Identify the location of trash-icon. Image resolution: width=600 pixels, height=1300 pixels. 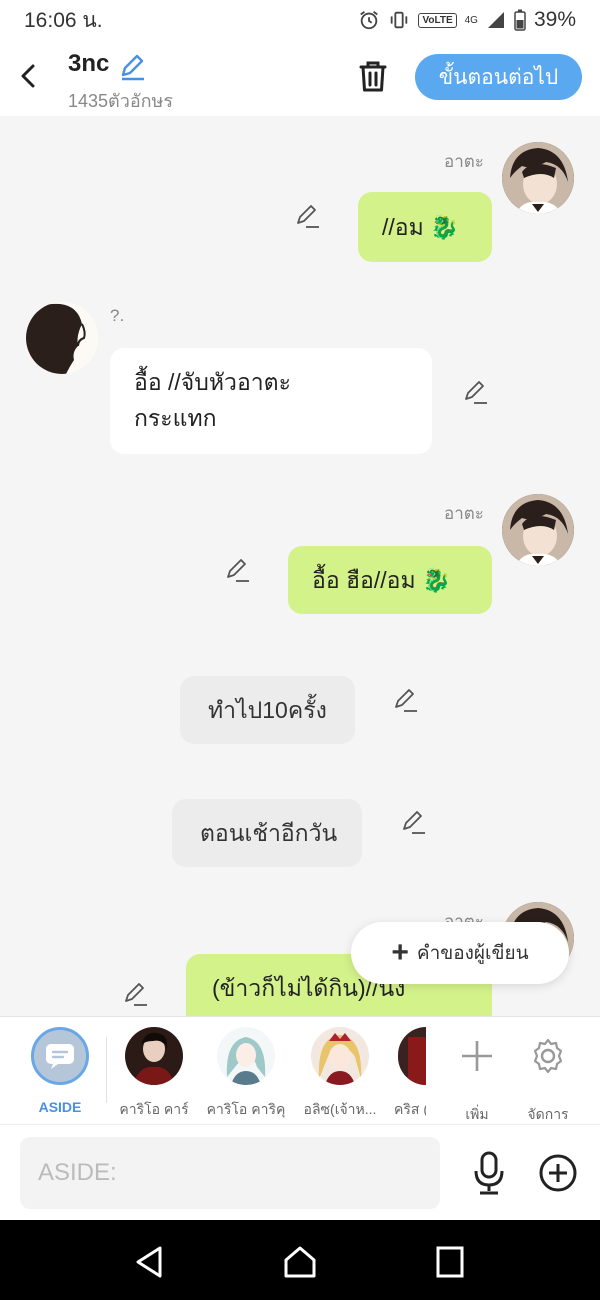
(373, 76).